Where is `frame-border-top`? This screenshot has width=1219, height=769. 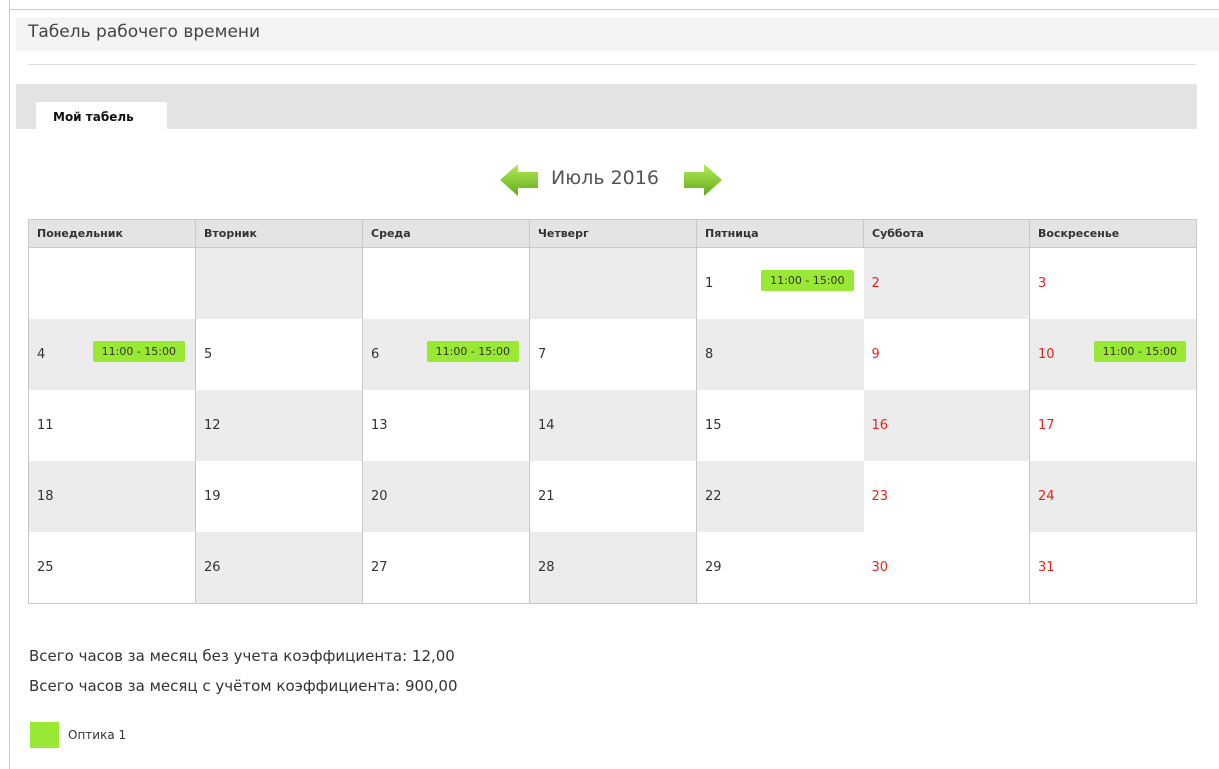 frame-border-top is located at coordinates (614, 9).